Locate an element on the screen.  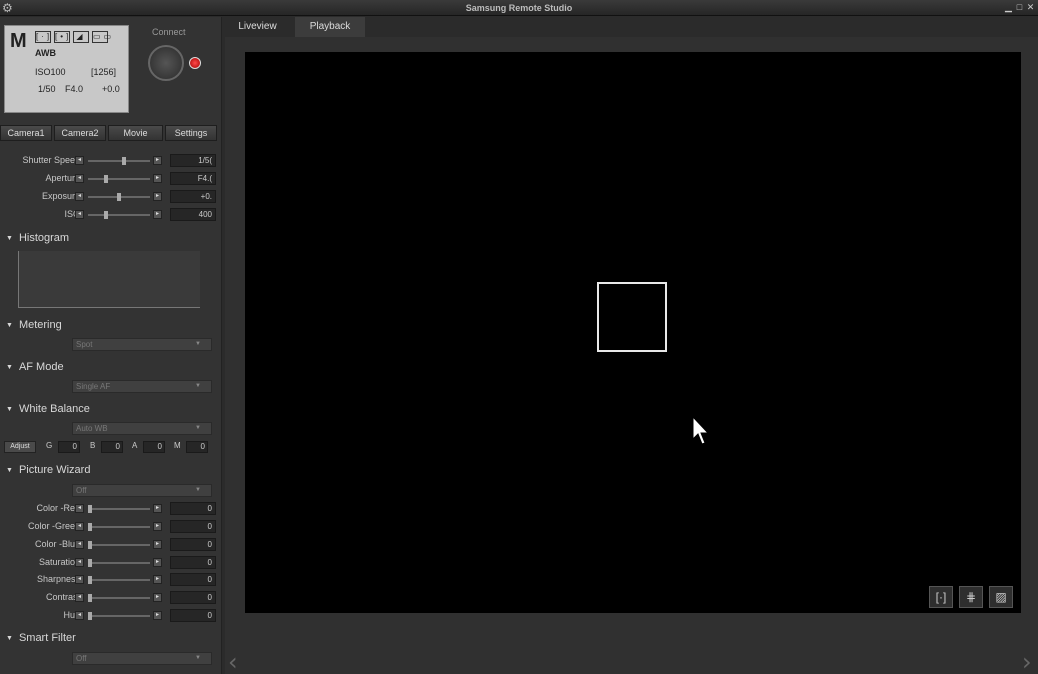
white-balance-header: ▼ White Balance is located at coordinates (48, 409).